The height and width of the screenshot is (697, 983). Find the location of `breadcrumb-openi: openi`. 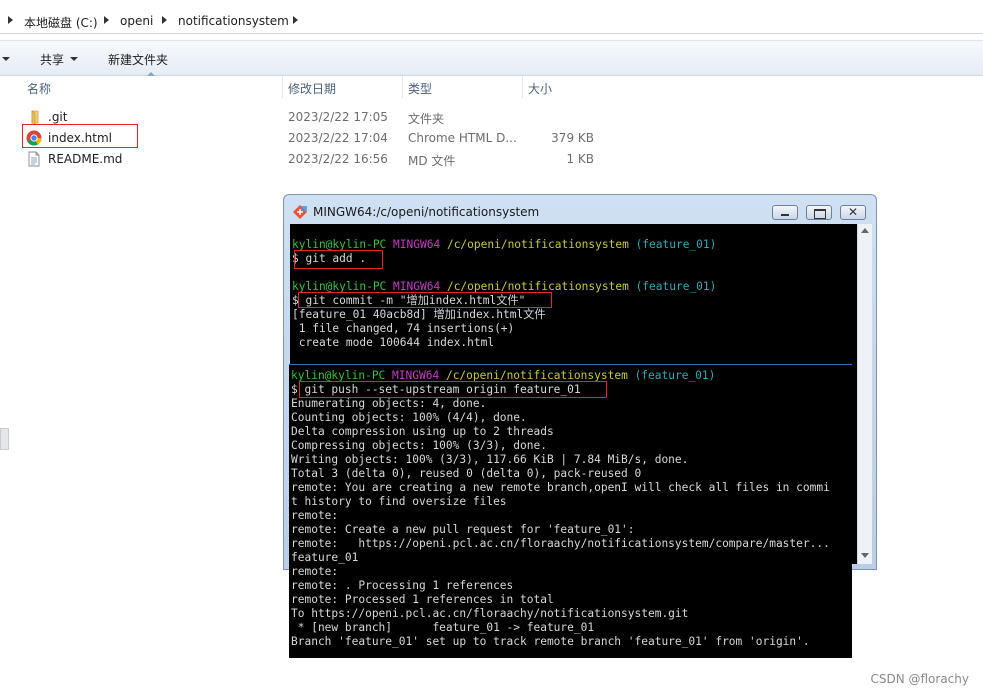

breadcrumb-openi: openi is located at coordinates (136, 21).